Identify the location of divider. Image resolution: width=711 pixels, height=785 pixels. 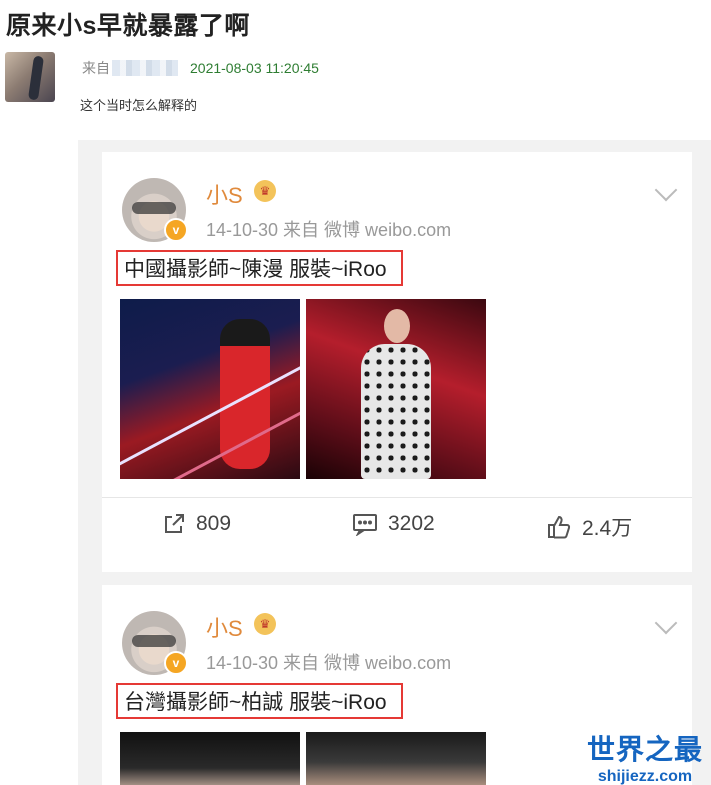
(397, 497).